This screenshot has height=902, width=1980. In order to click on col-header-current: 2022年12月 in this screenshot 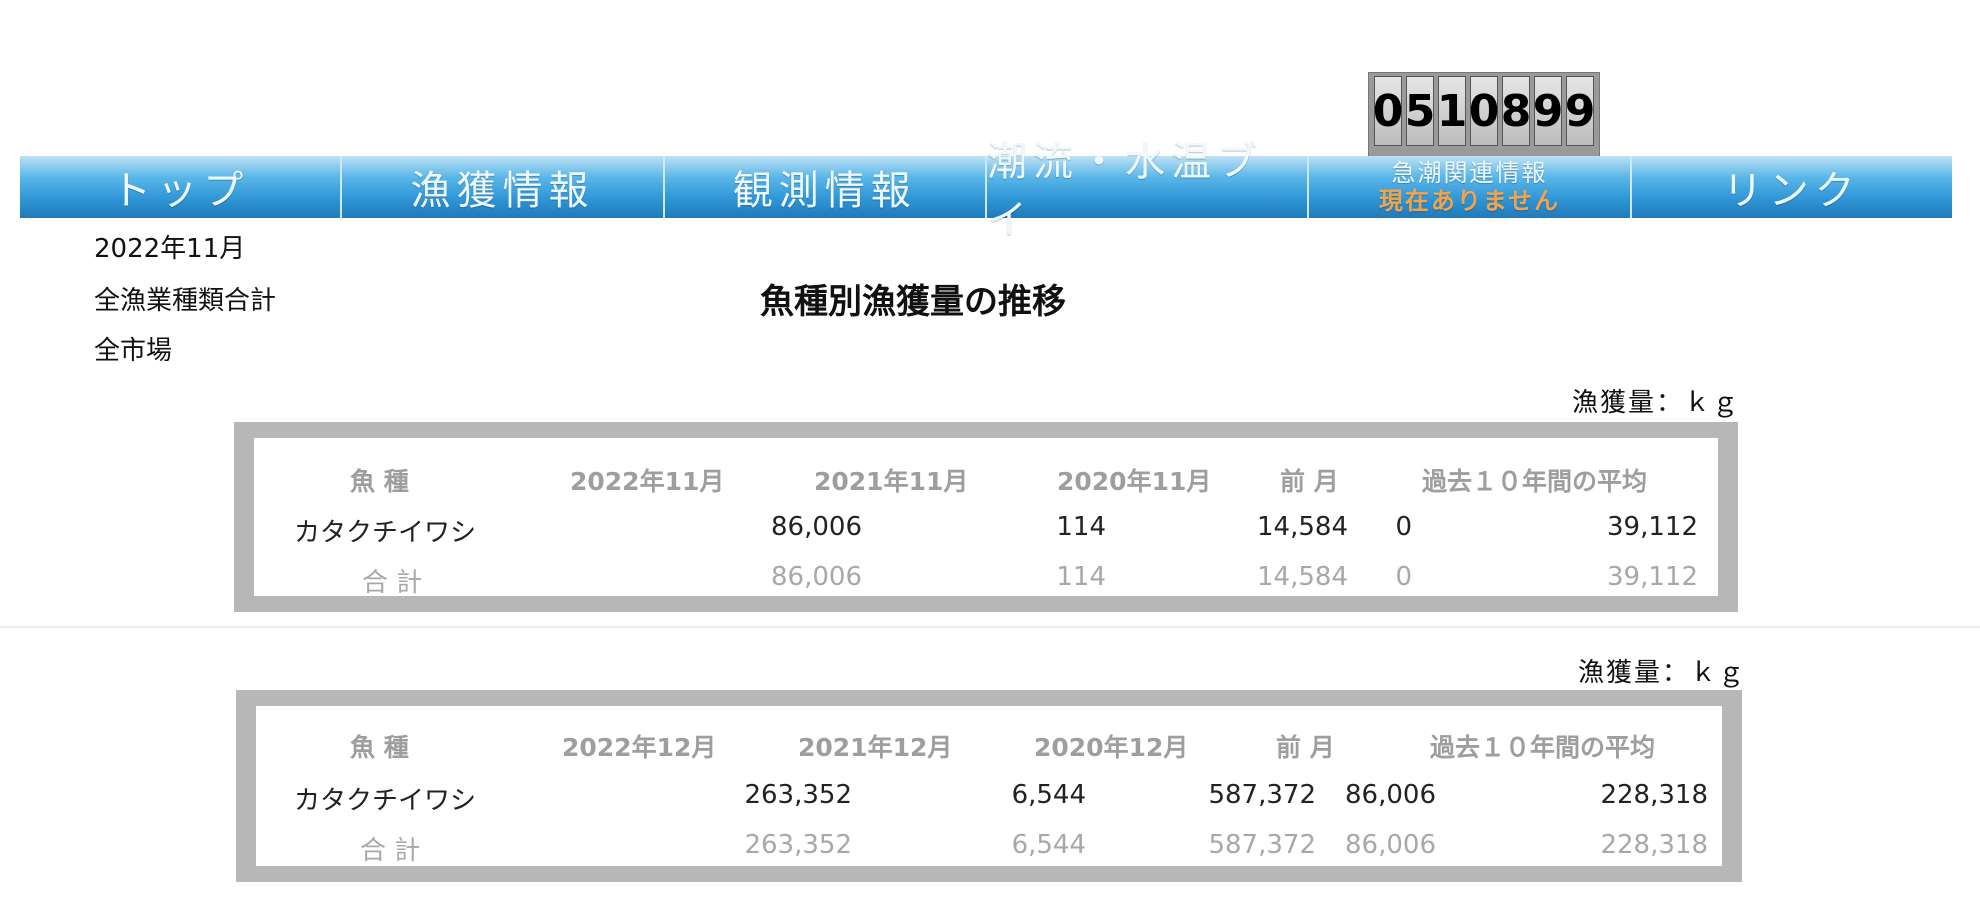, I will do `click(639, 747)`.